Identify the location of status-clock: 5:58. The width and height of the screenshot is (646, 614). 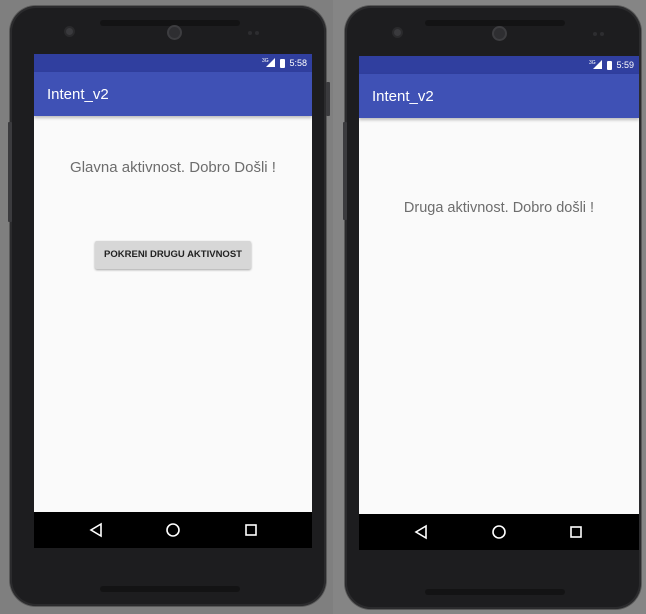
(298, 63).